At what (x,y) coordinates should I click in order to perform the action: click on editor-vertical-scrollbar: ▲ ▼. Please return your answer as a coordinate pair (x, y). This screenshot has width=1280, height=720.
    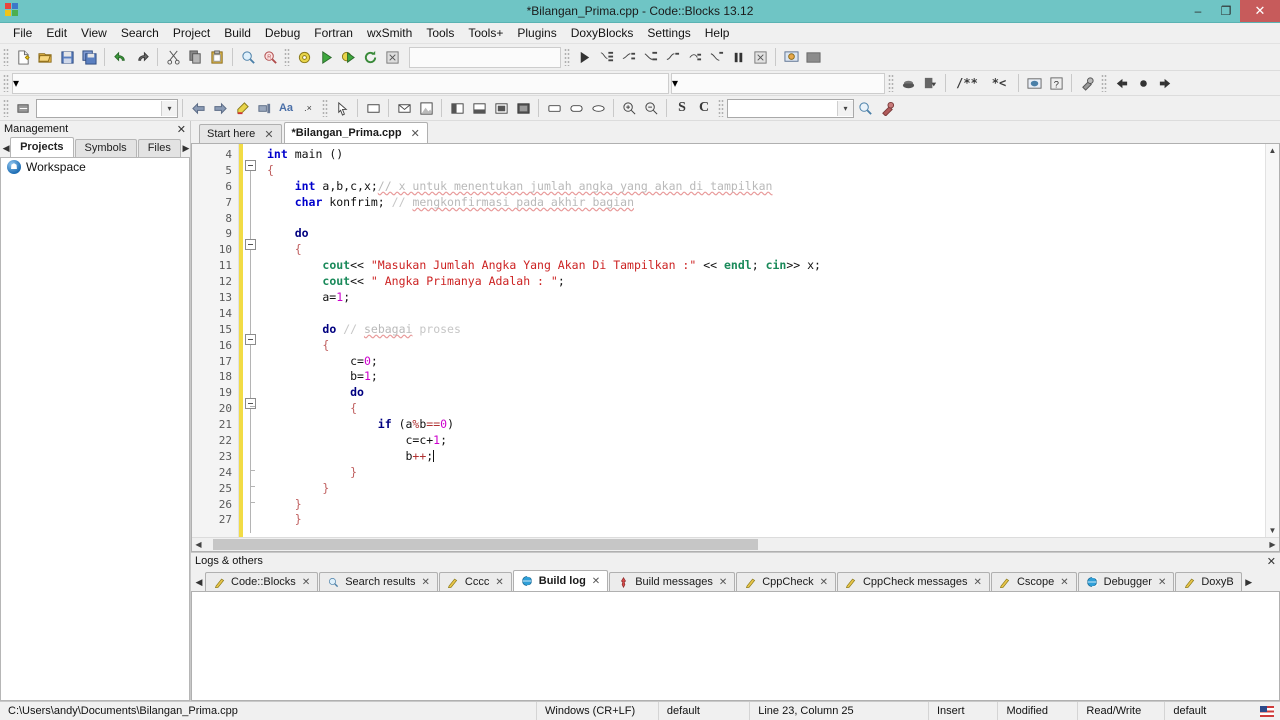
    Looking at the image, I should click on (1272, 340).